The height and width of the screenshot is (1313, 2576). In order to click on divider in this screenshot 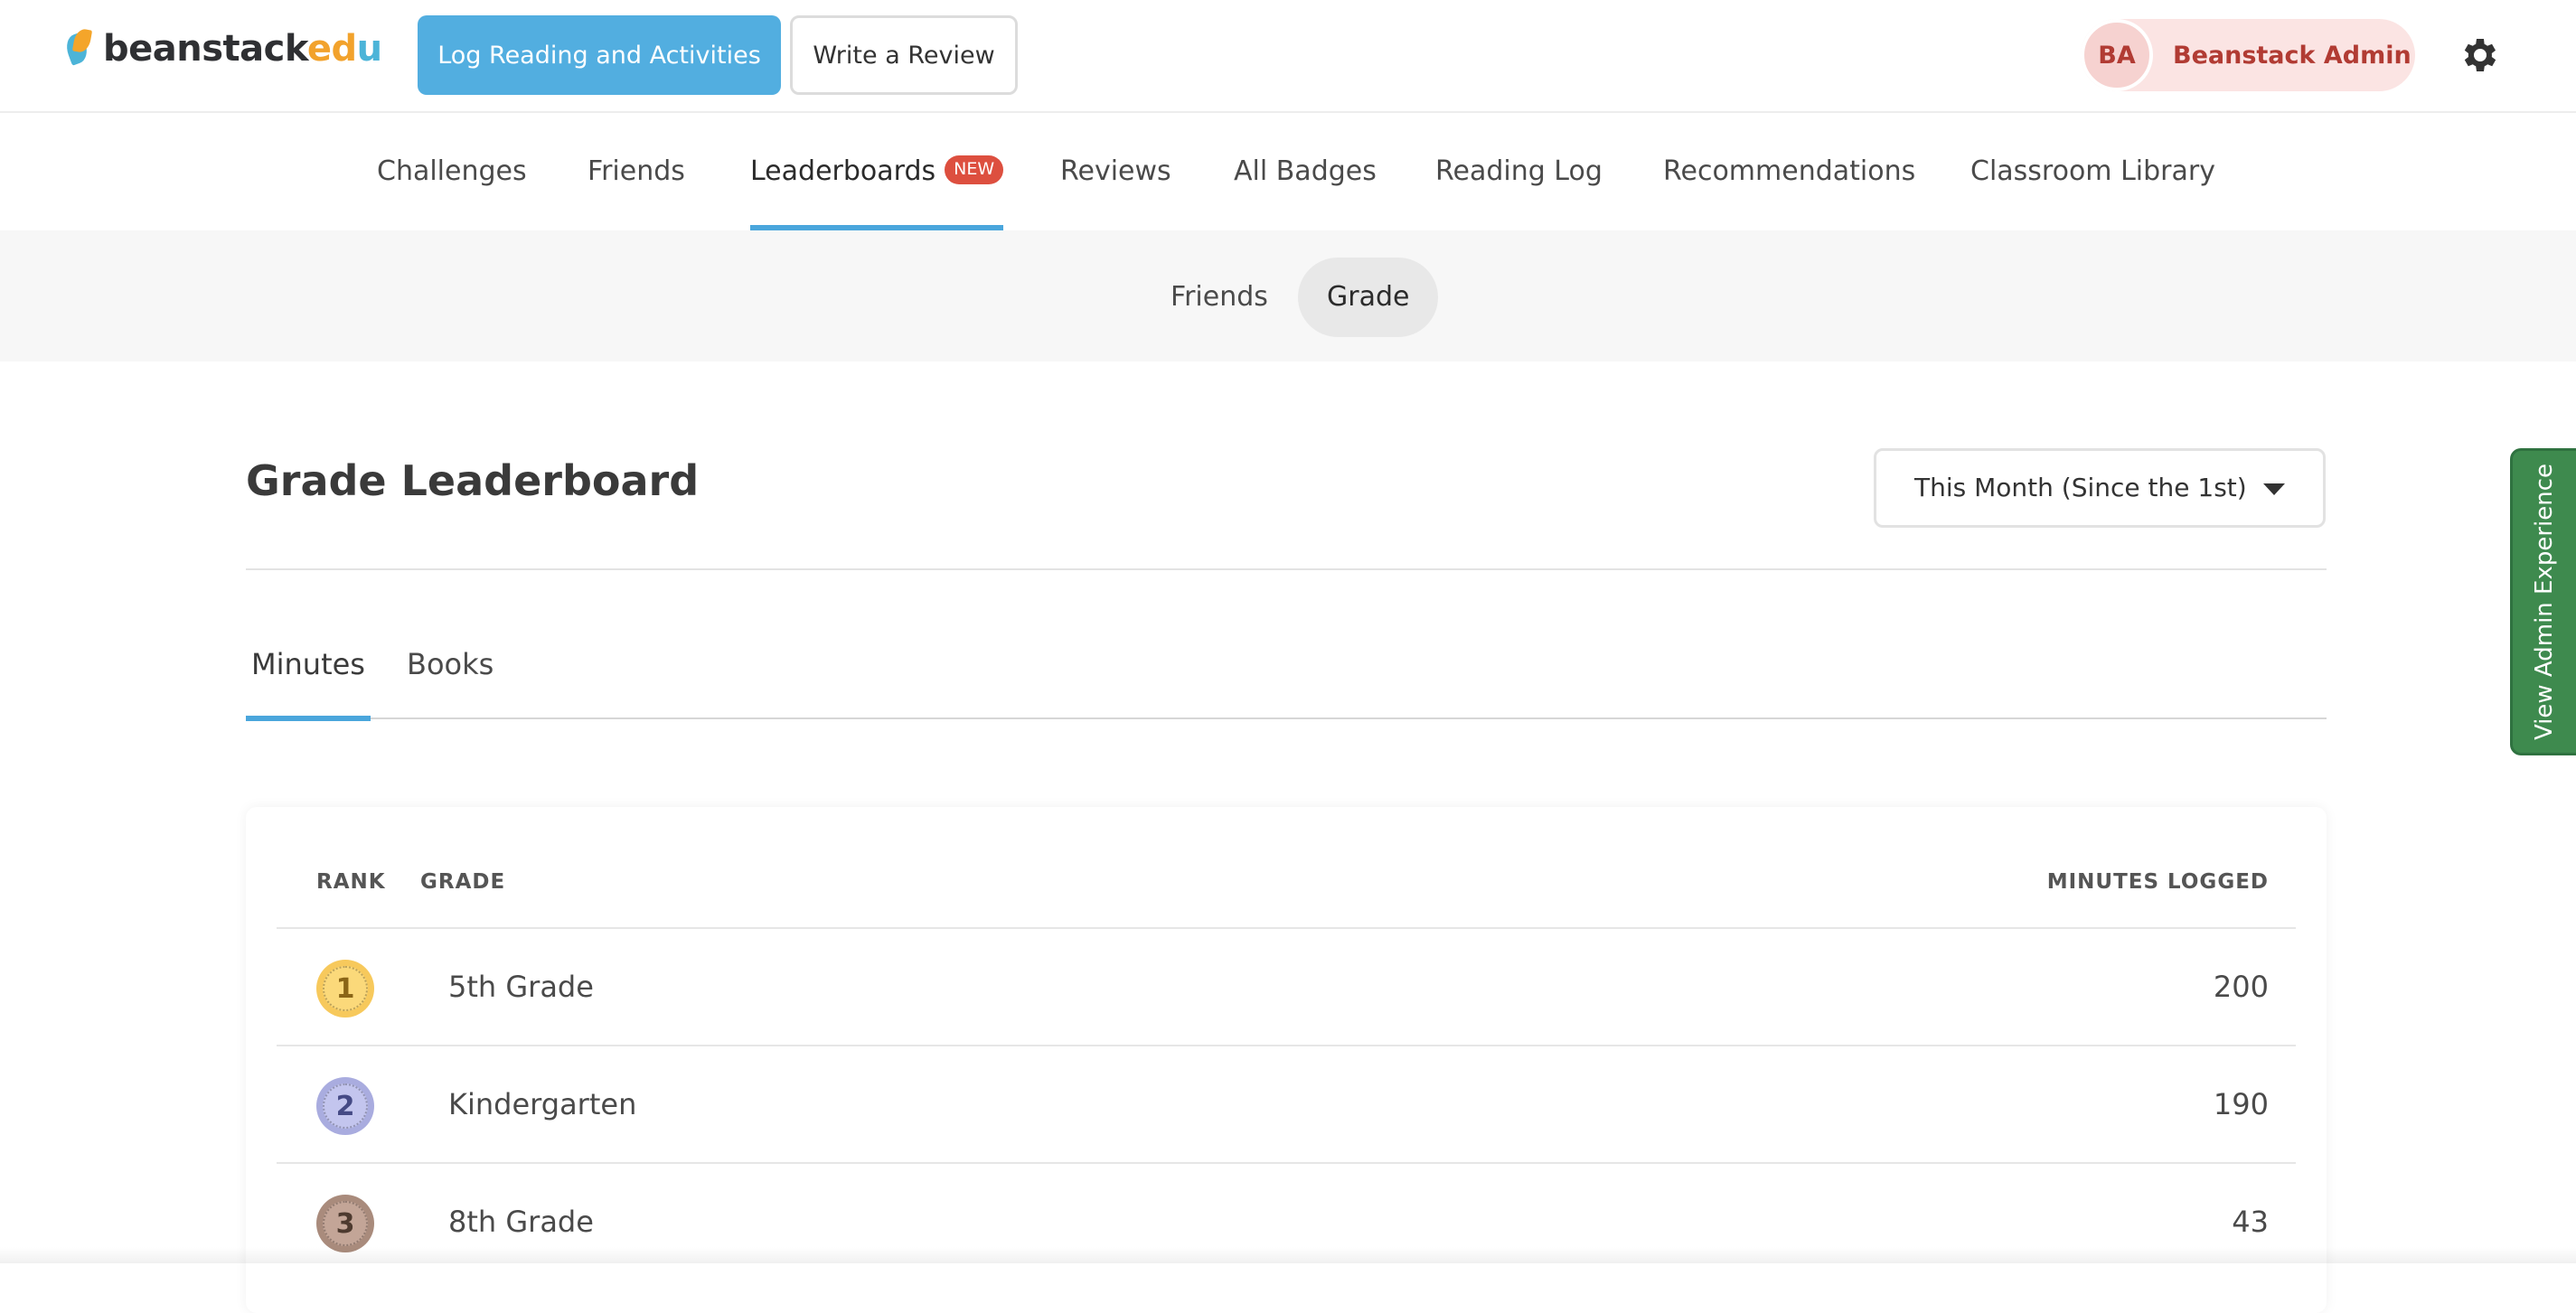, I will do `click(1287, 569)`.